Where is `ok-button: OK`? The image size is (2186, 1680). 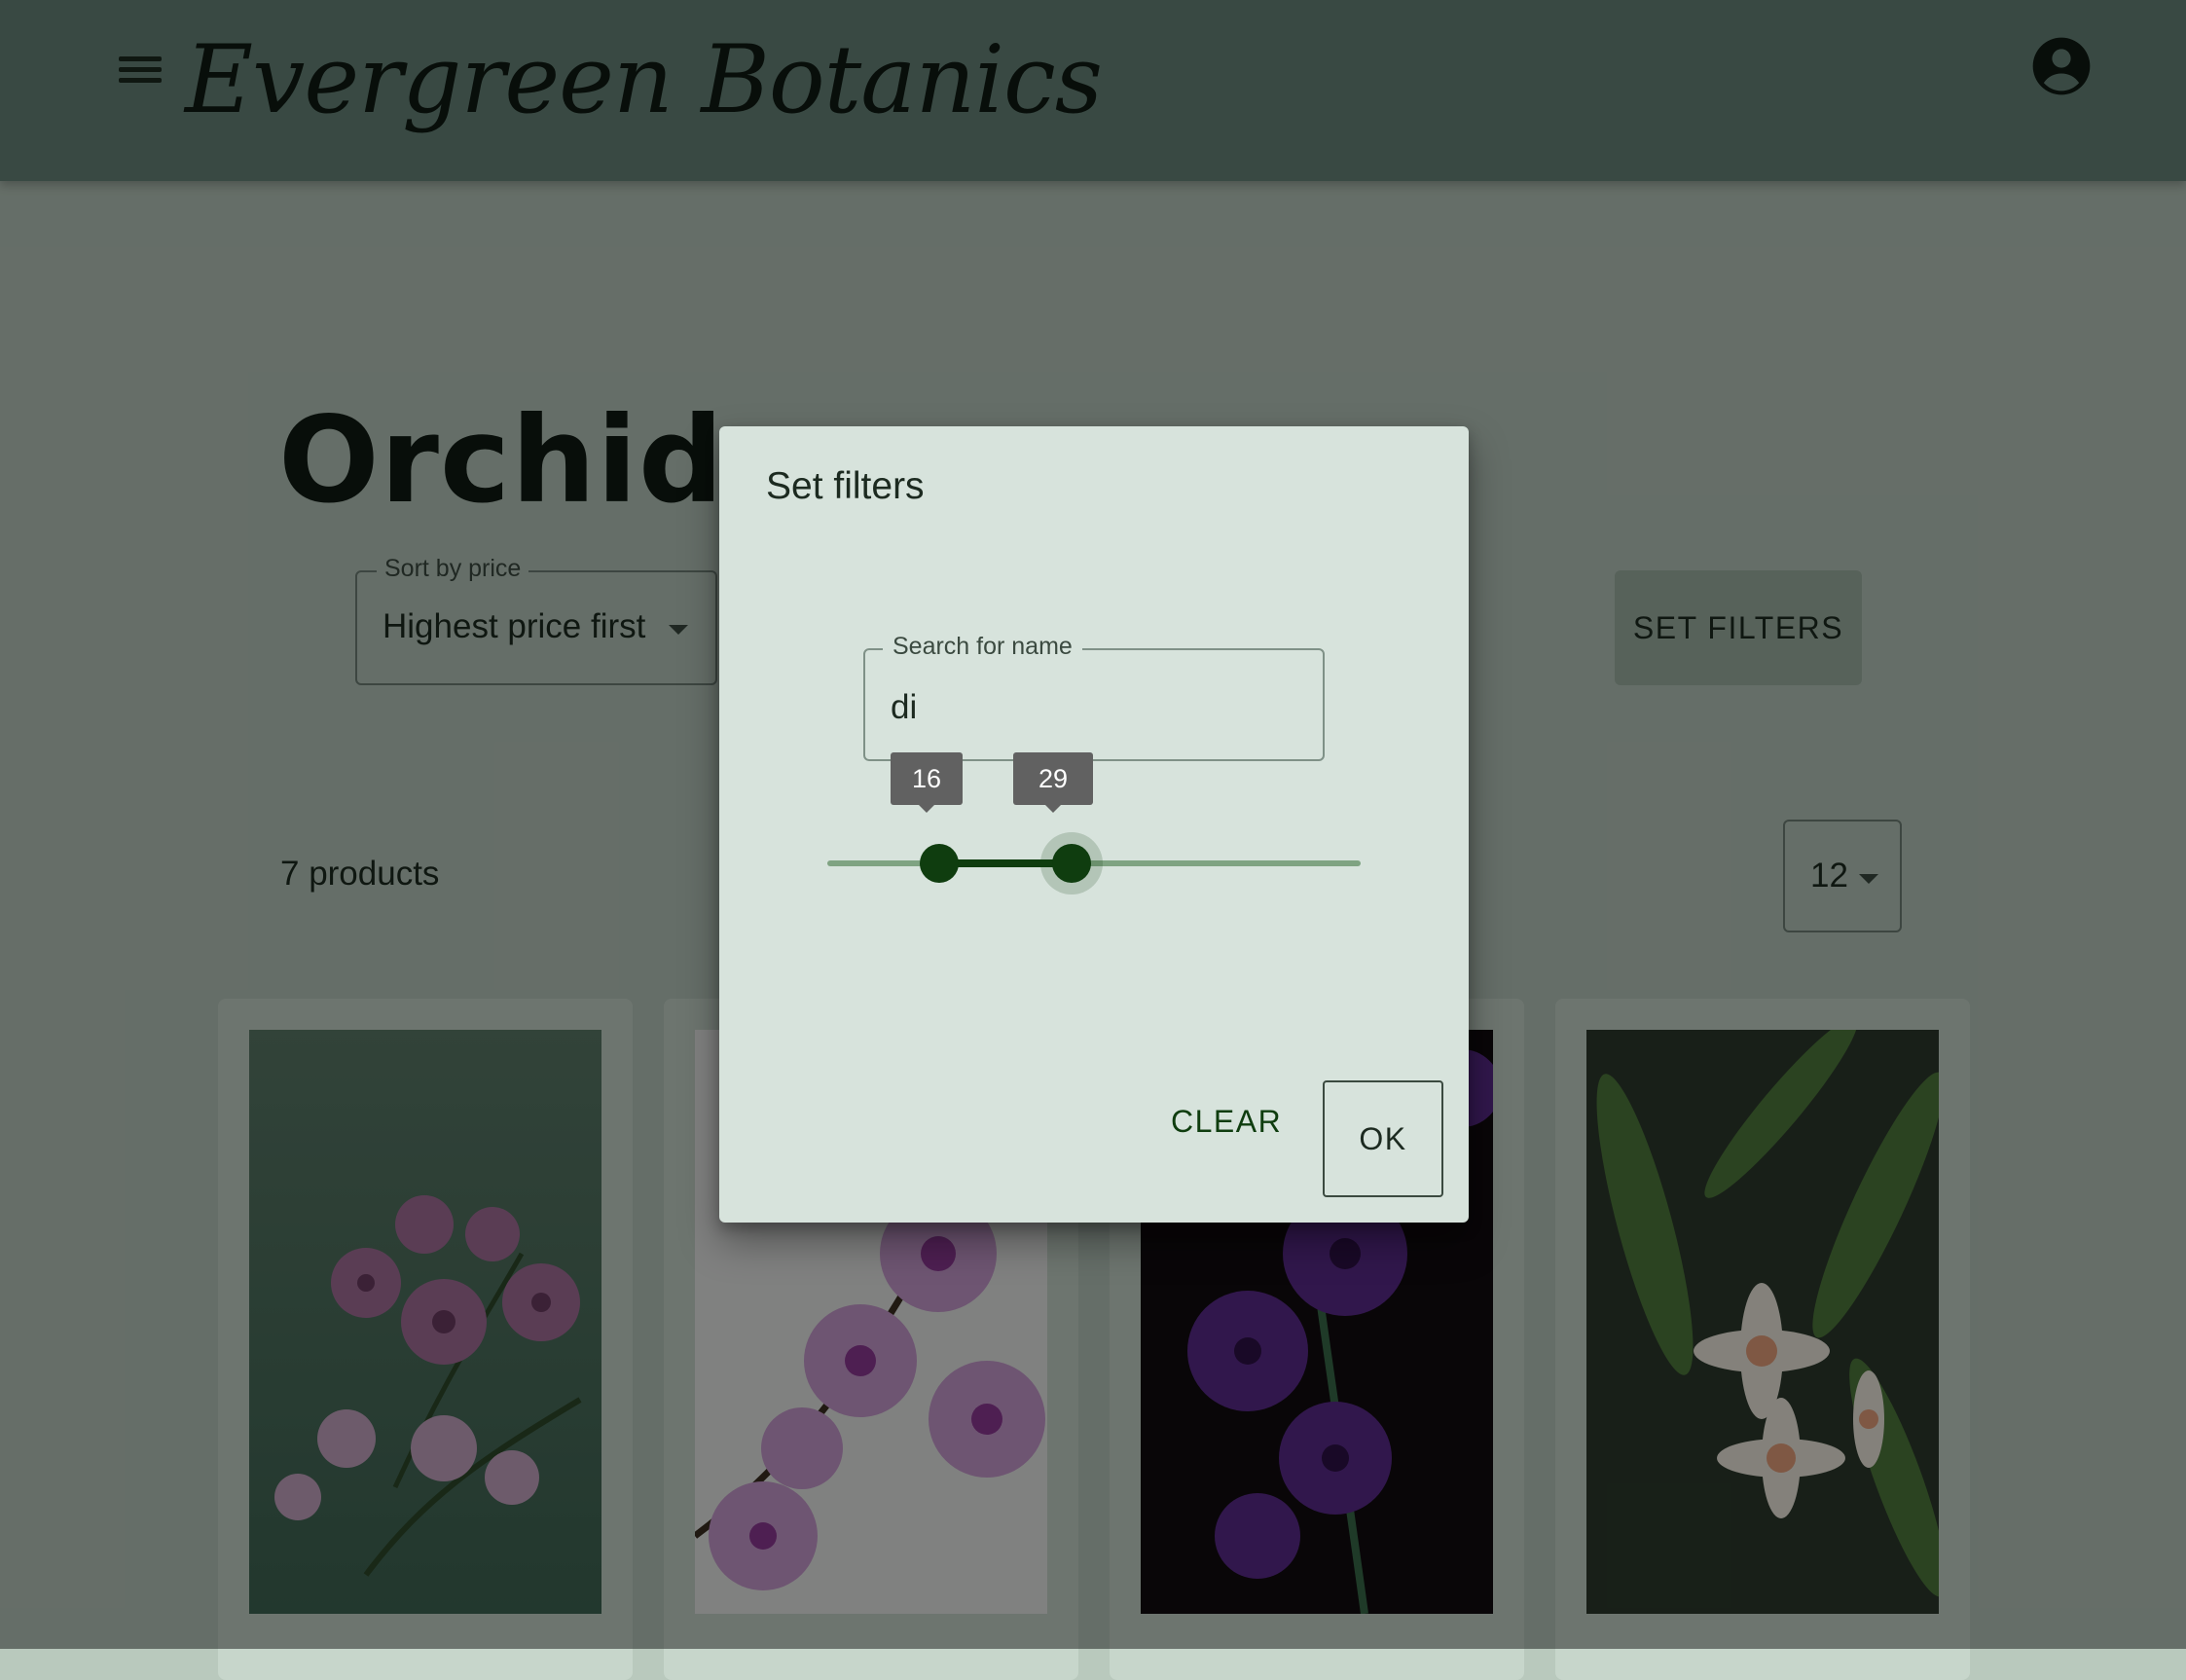 ok-button: OK is located at coordinates (1383, 1138).